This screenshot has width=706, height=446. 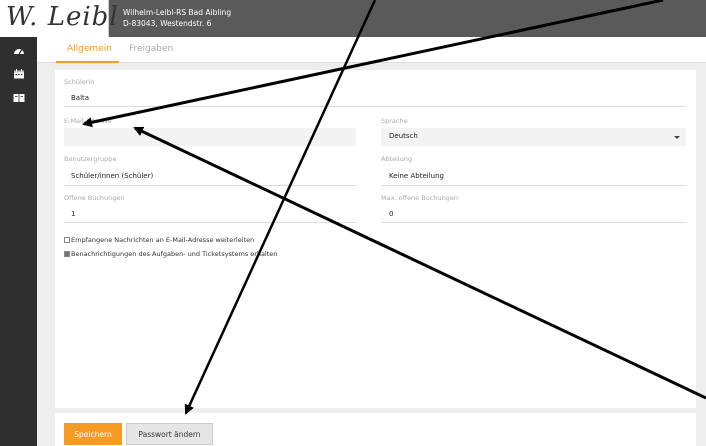 What do you see at coordinates (210, 185) in the screenshot?
I see `benutzergruppe-divider` at bounding box center [210, 185].